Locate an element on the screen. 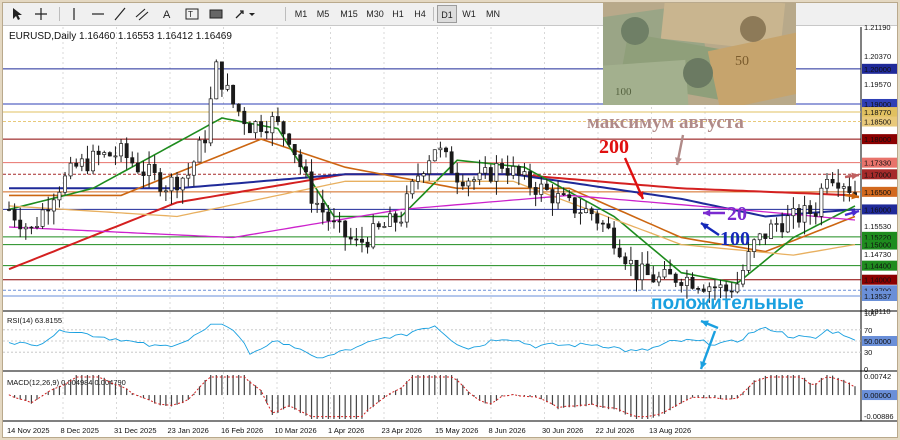  price-tick-label: 1.18000 is located at coordinates (877, 139).